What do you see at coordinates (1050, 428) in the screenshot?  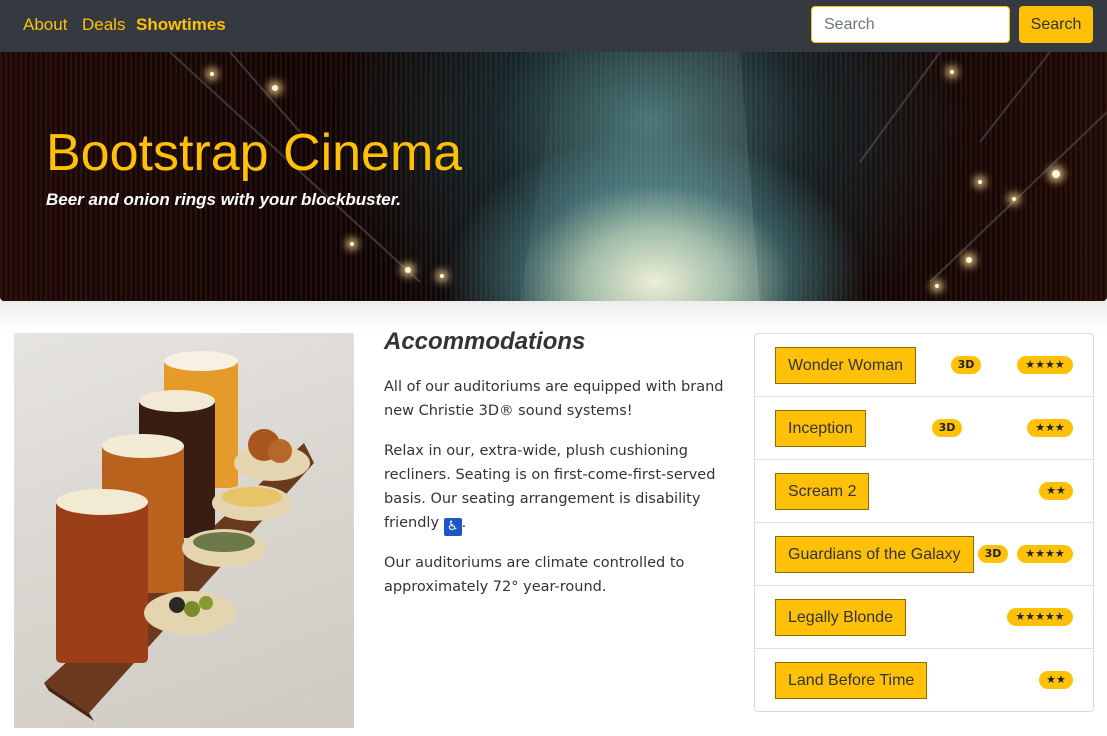 I see `rating-badge: ★★★` at bounding box center [1050, 428].